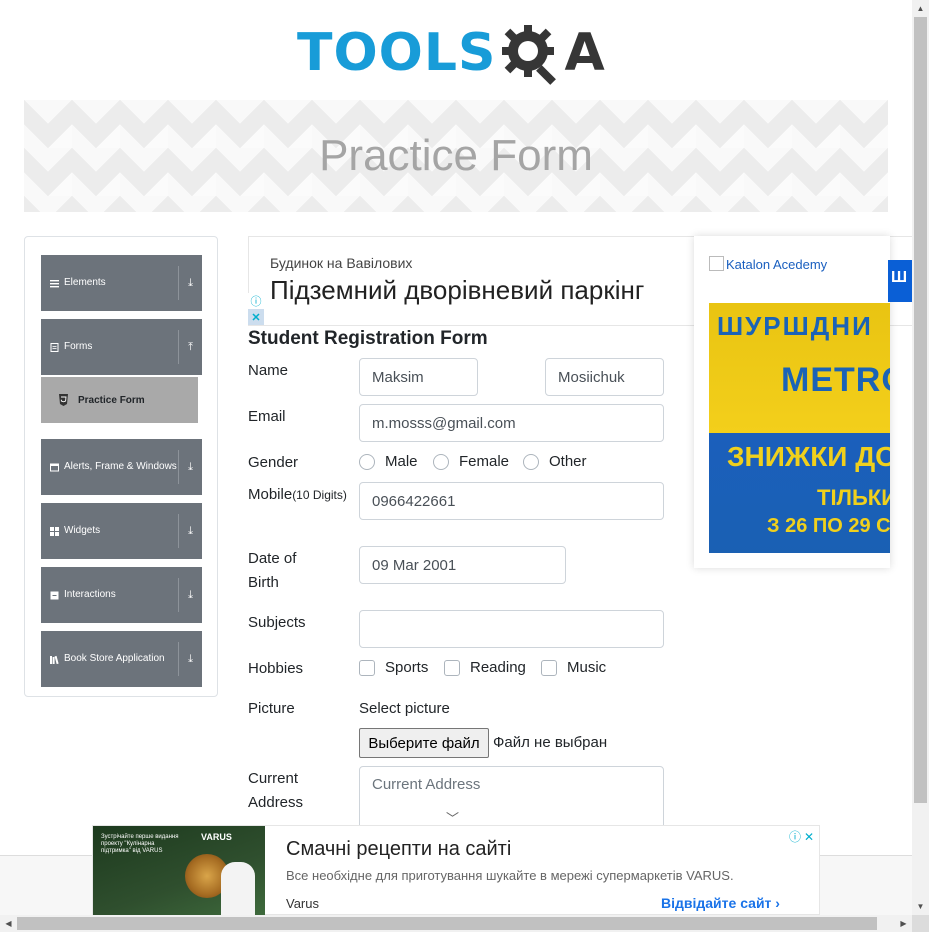  I want to click on date-of-birth-field: 09 Mar 2001, so click(462, 565).